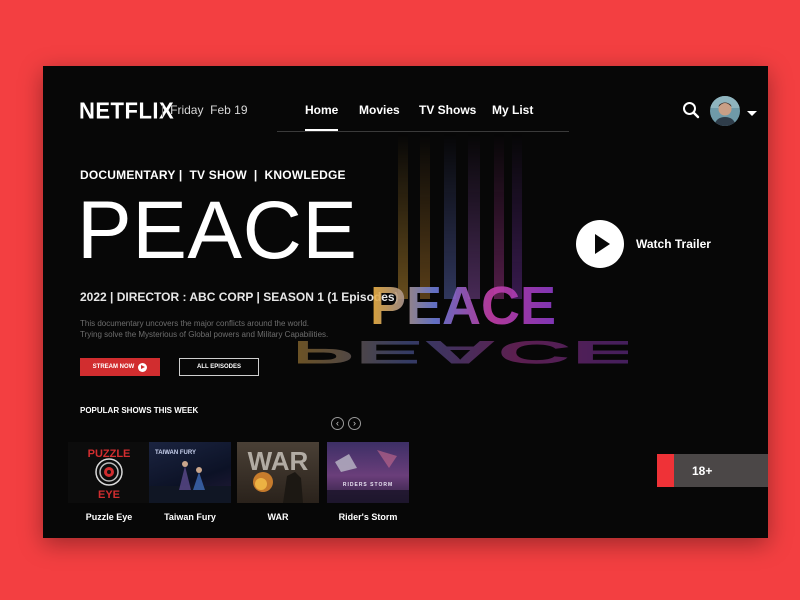 The height and width of the screenshot is (600, 800). I want to click on show-card: PUZZLE EYE Puzzle Eye, so click(109, 482).